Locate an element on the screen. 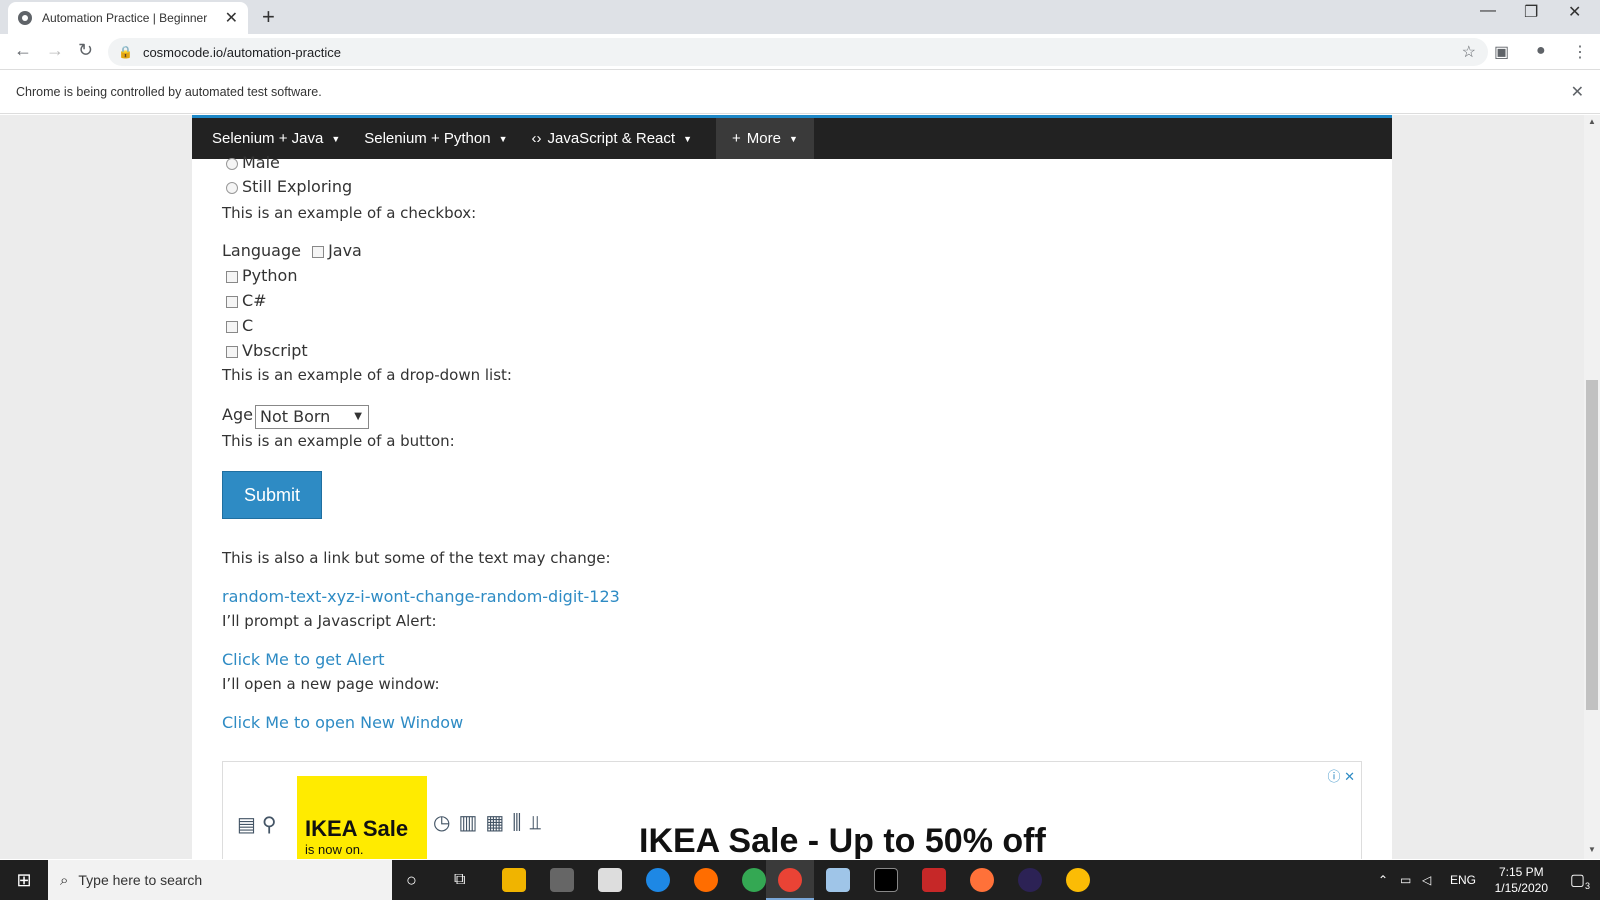 Image resolution: width=1600 pixels, height=900 pixels. ad-brand-box: IKEA Sale is now on. is located at coordinates (362, 817).